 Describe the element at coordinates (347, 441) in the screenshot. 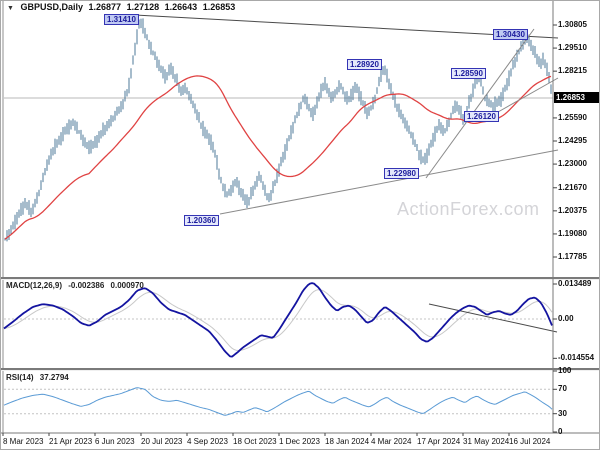

I see `x-axis-date-label: 18 Jan 2024` at that location.